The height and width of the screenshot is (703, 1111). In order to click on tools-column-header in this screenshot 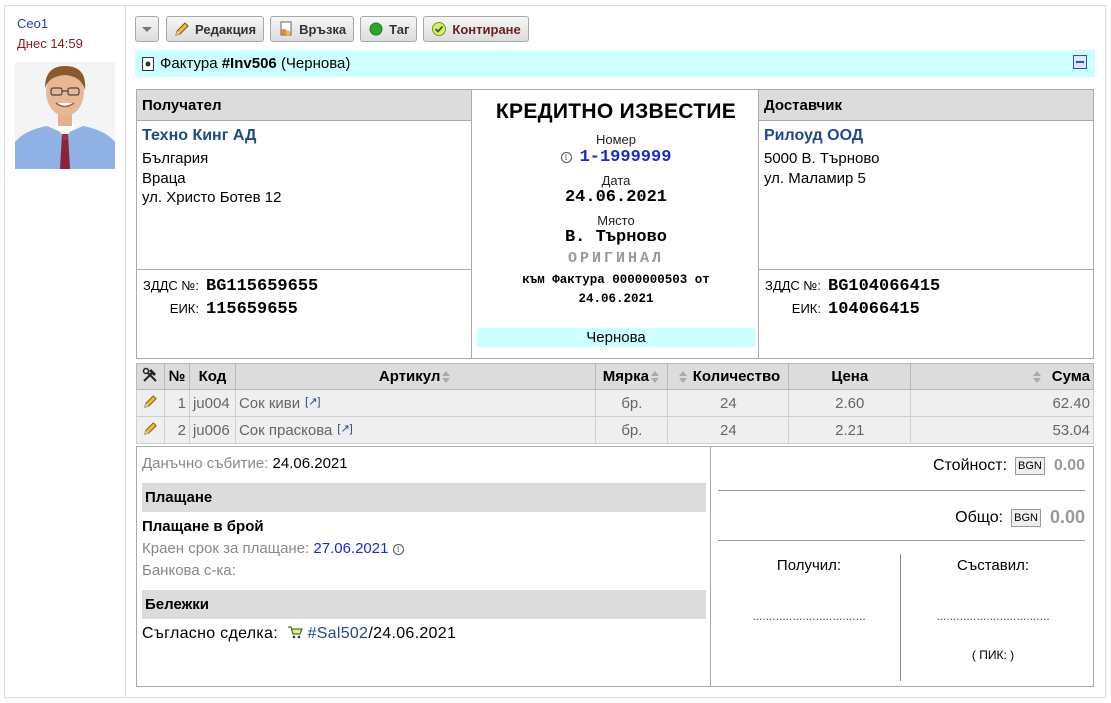, I will do `click(150, 376)`.